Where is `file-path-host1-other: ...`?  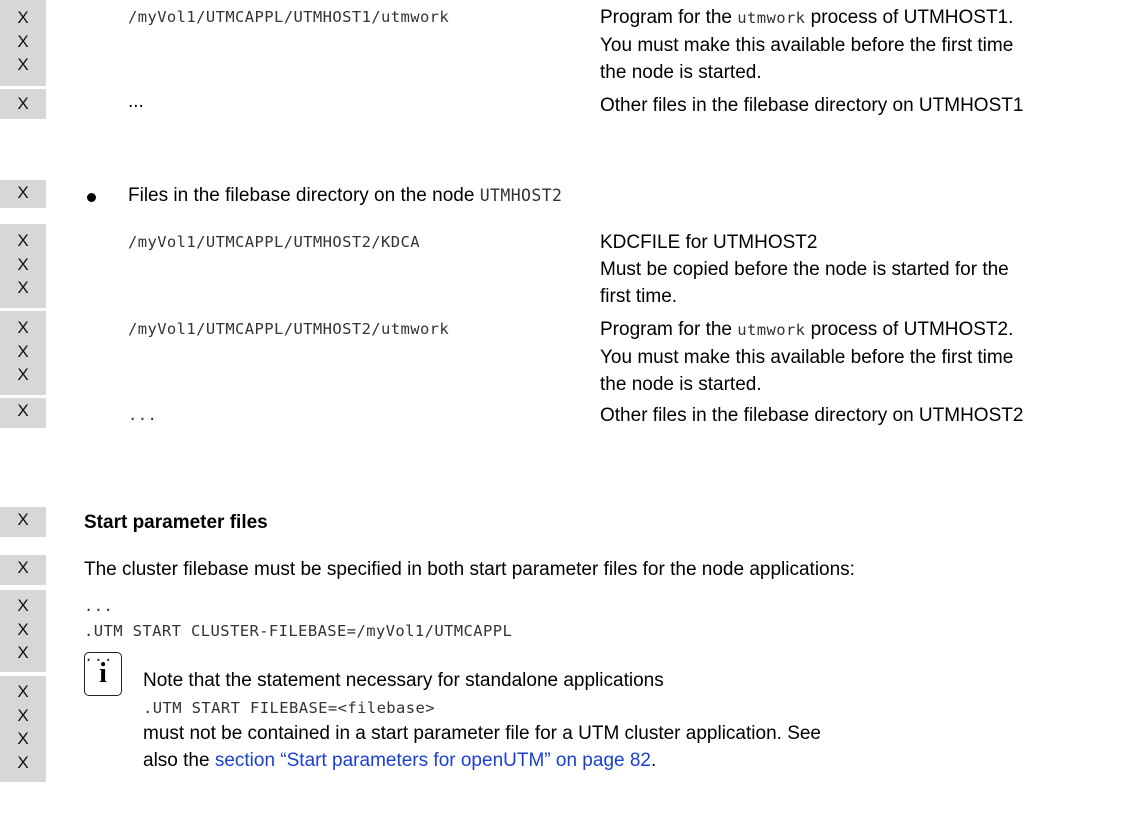
file-path-host1-other: ... is located at coordinates (136, 101).